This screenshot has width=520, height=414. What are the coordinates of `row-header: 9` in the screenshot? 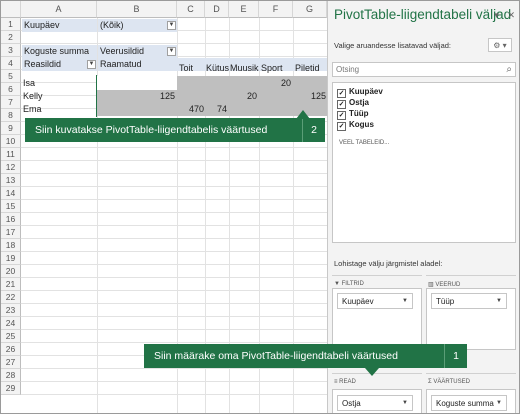 It's located at (11, 128).